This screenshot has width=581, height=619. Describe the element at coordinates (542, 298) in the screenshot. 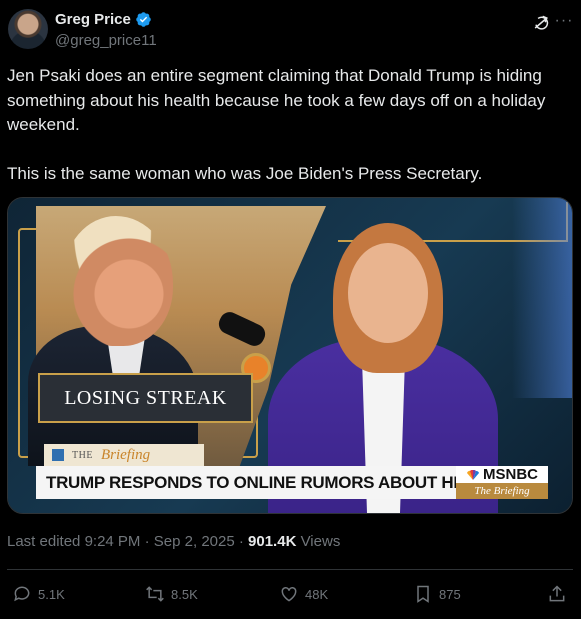

I see `studio-light` at that location.